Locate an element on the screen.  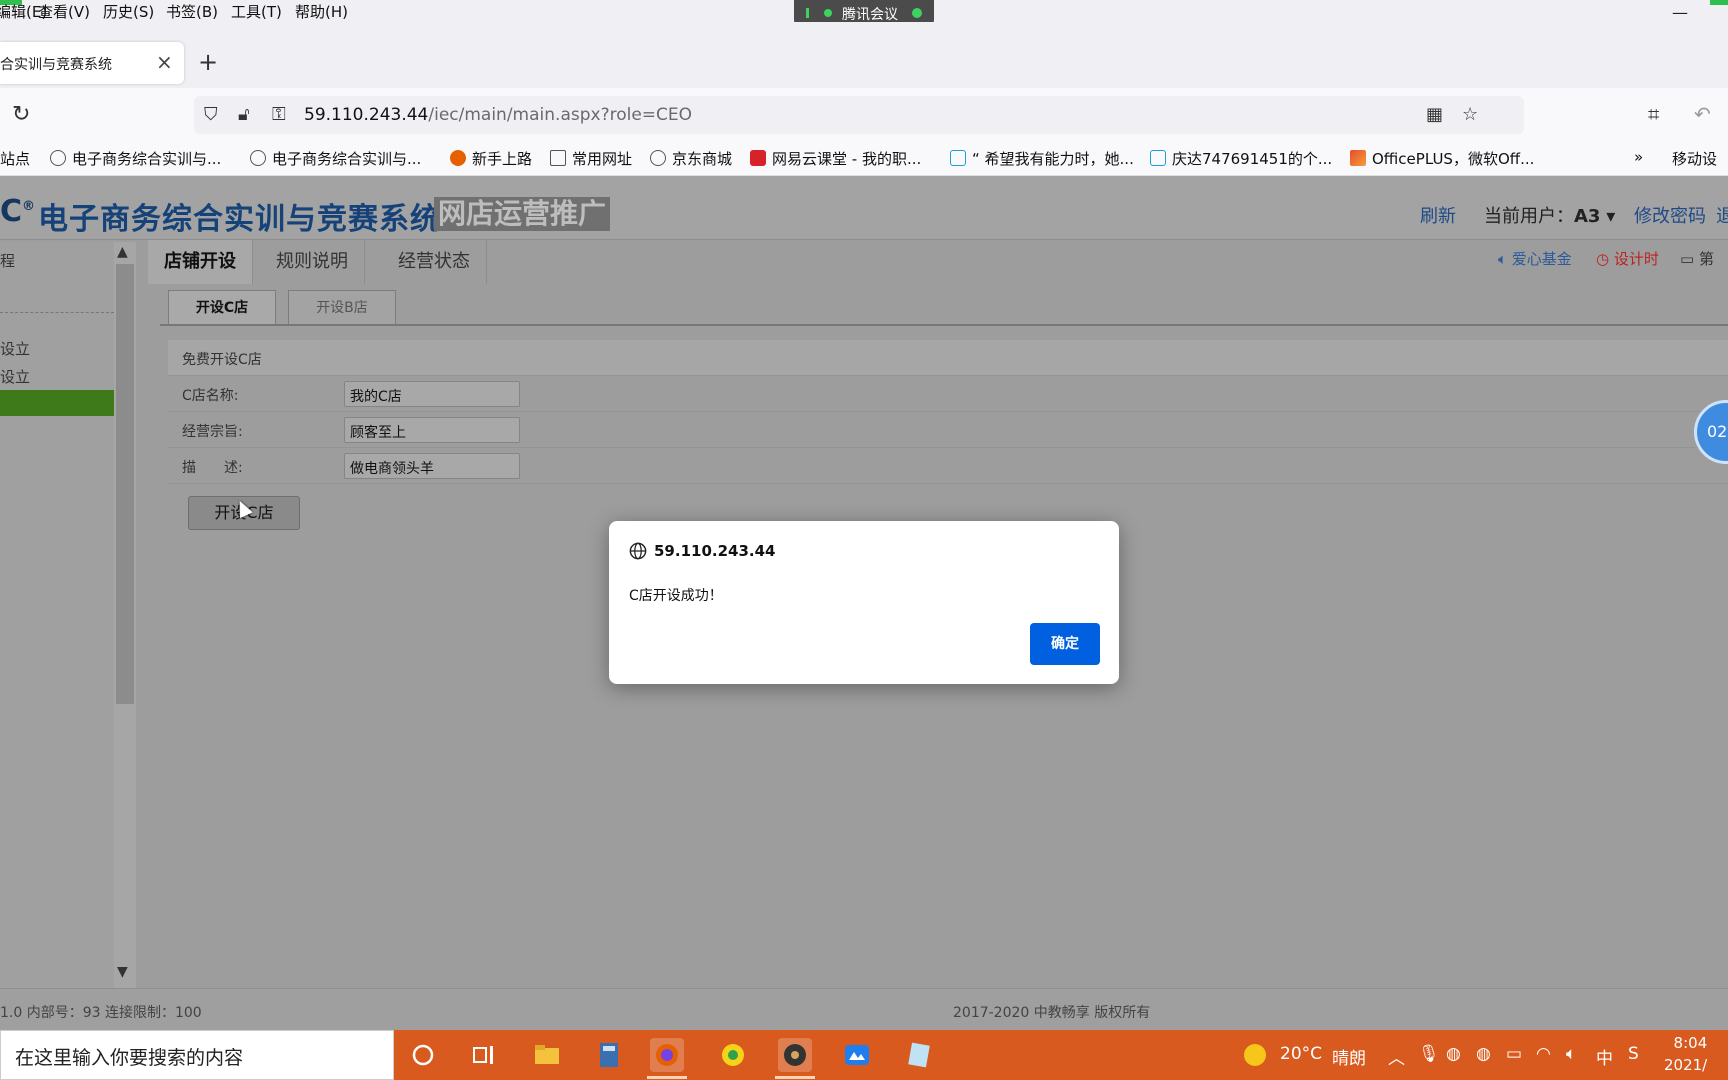
tracking-shield-icon: ⛉ is located at coordinates (211, 114).